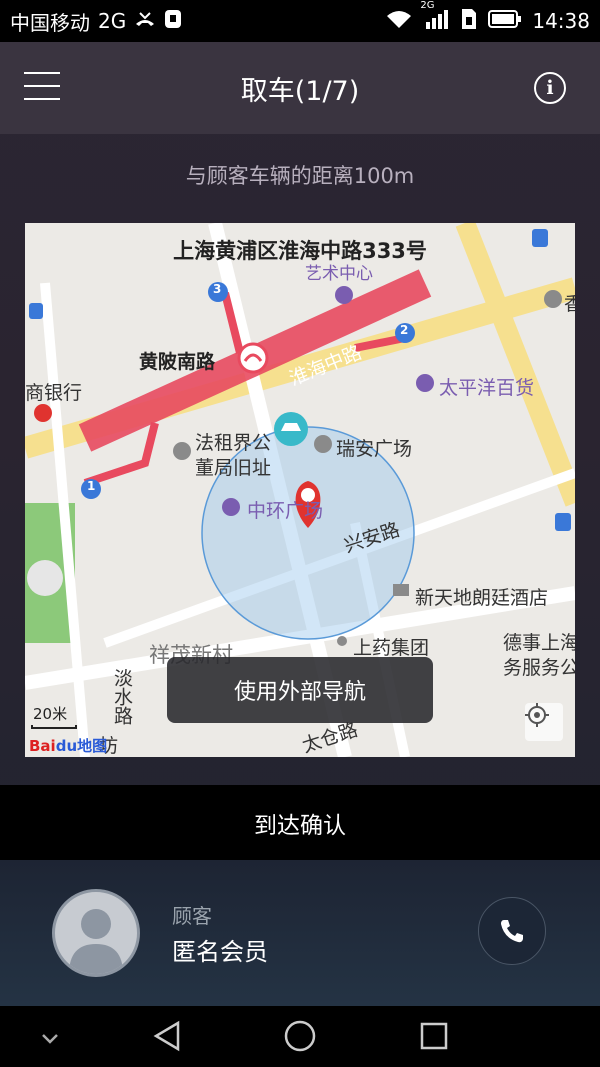 The width and height of the screenshot is (600, 1067). I want to click on locate-icon, so click(544, 722).